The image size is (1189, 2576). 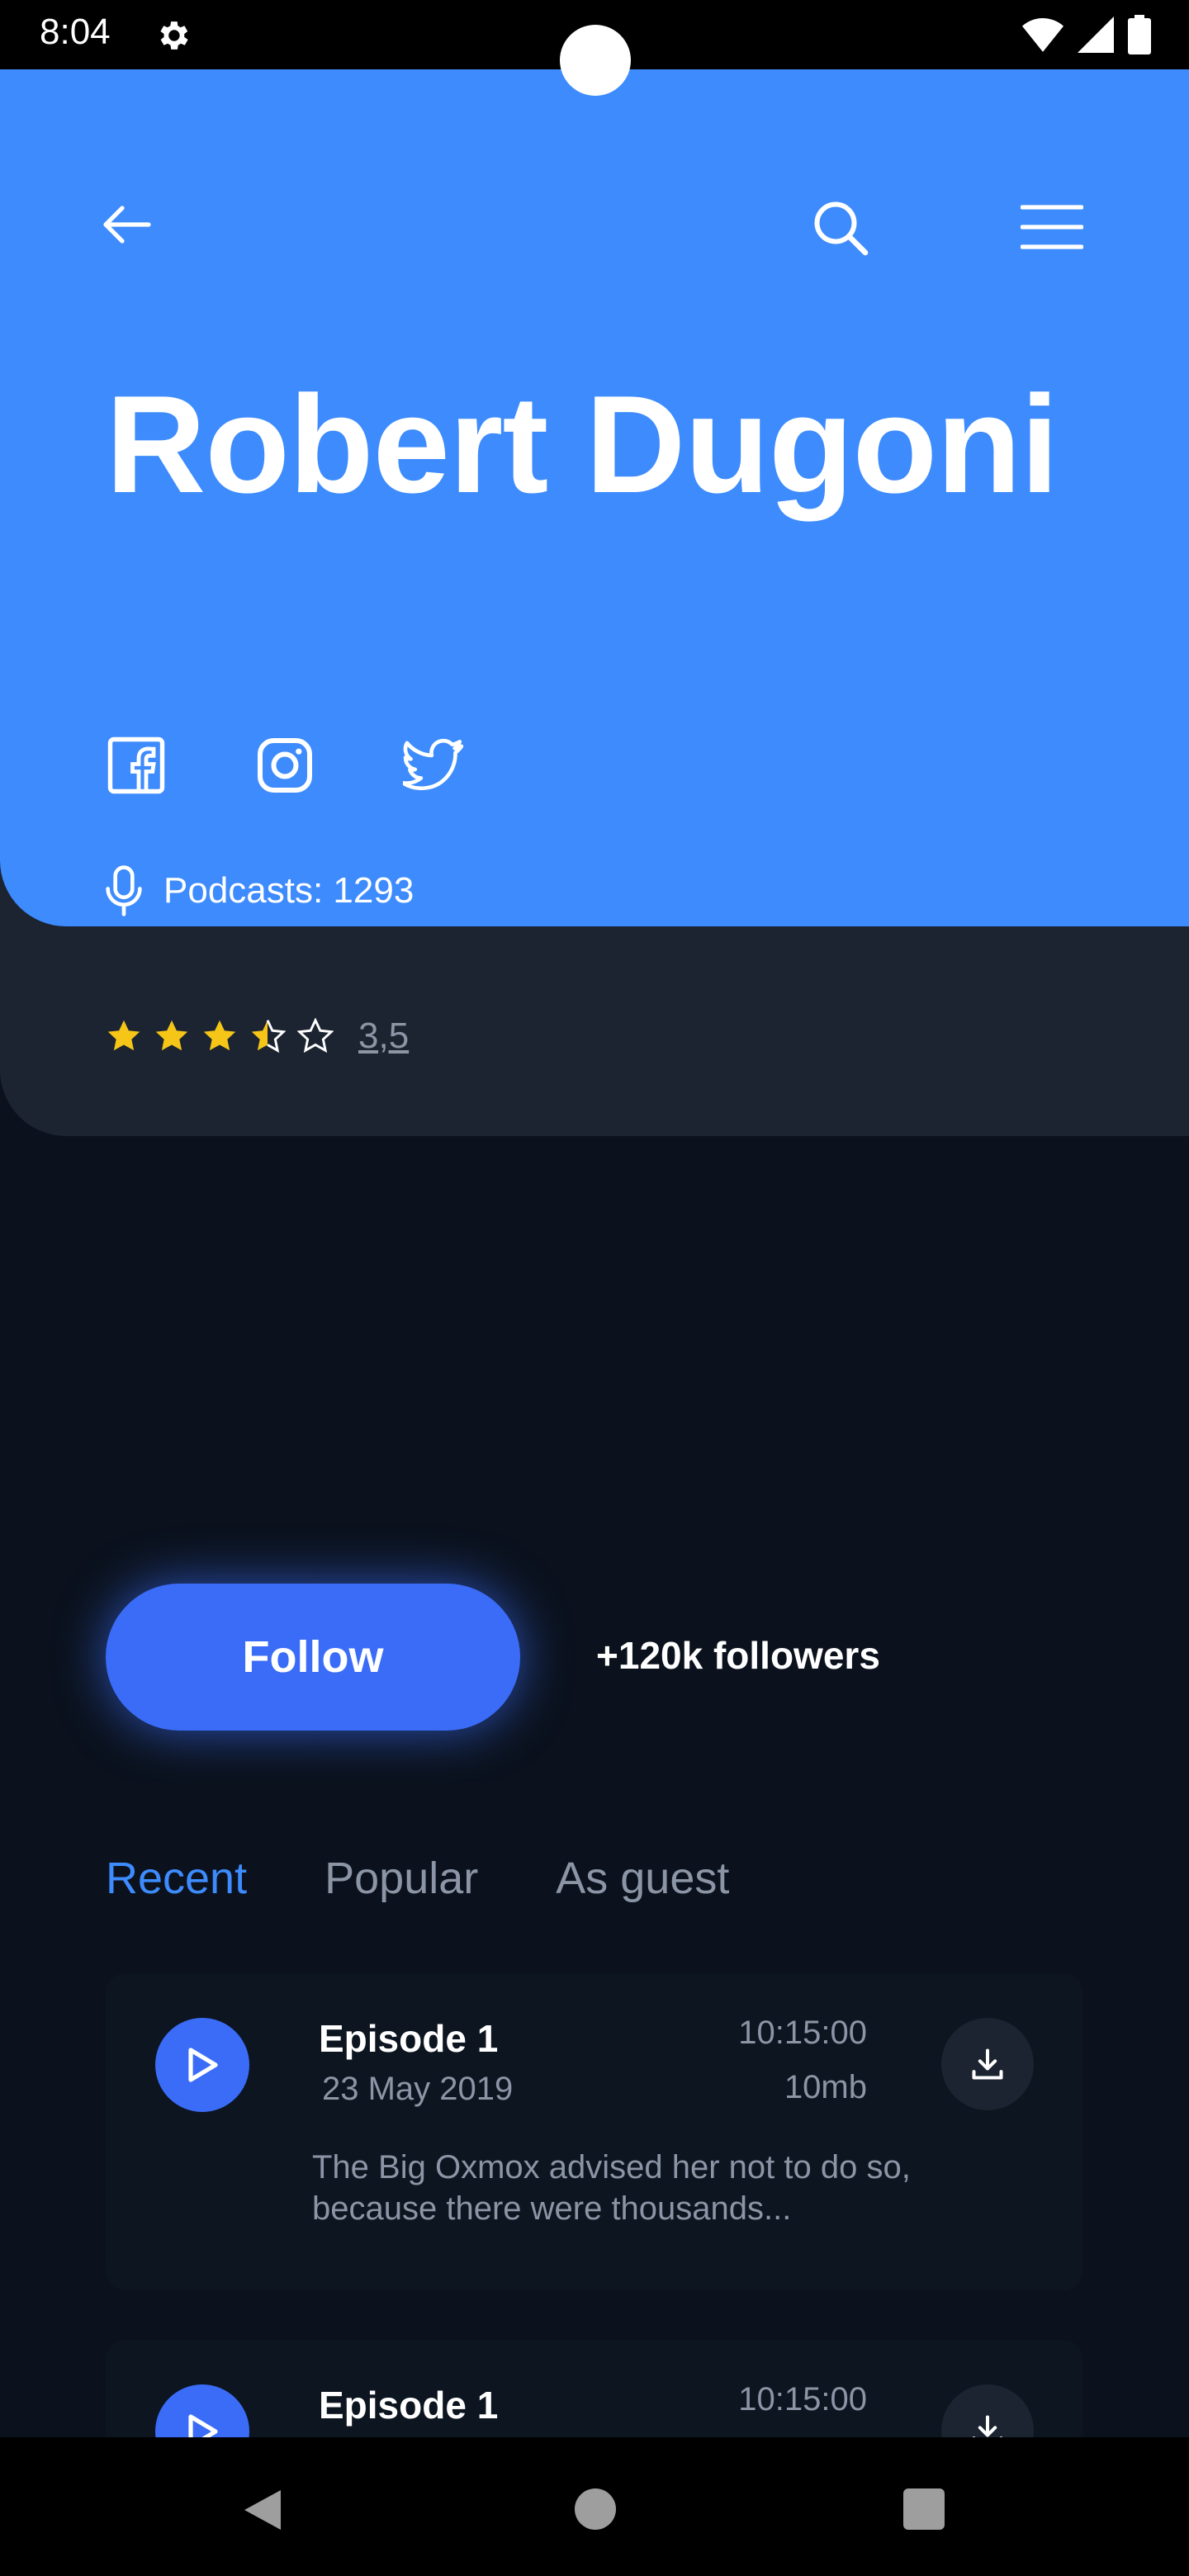 What do you see at coordinates (401, 1878) in the screenshot?
I see `tab-popular: Popular` at bounding box center [401, 1878].